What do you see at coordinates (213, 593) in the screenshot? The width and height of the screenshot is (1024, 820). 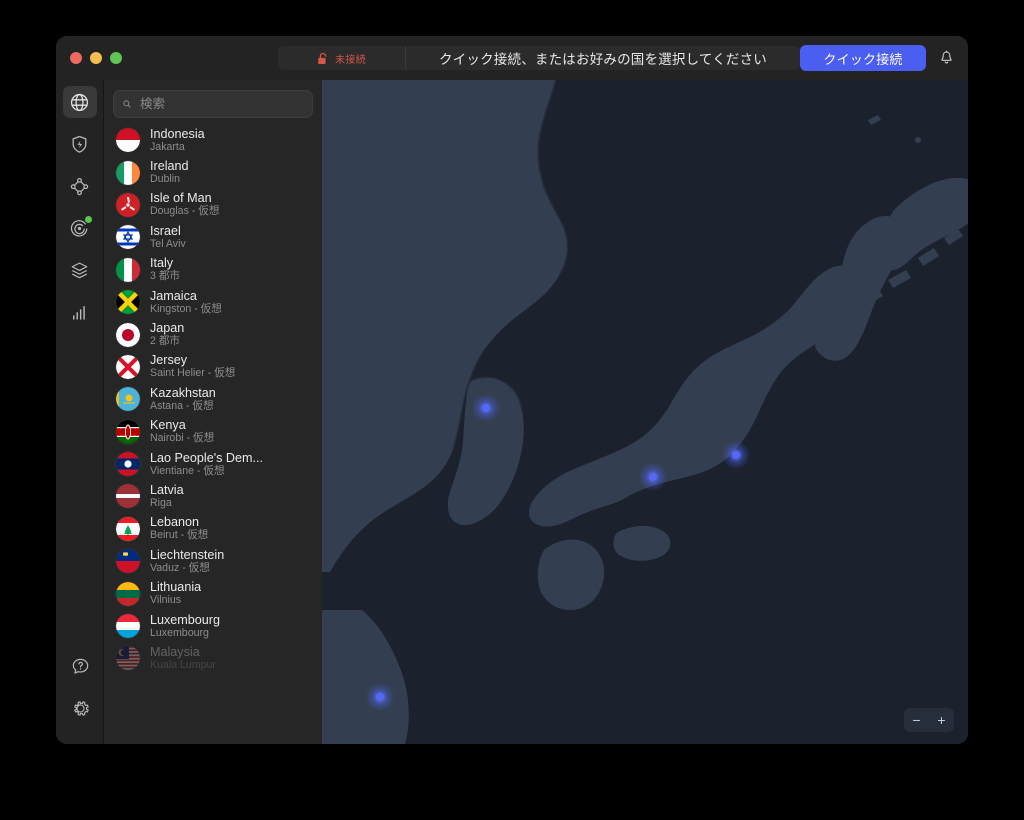 I see `list-item: Lithuania Vilnius` at bounding box center [213, 593].